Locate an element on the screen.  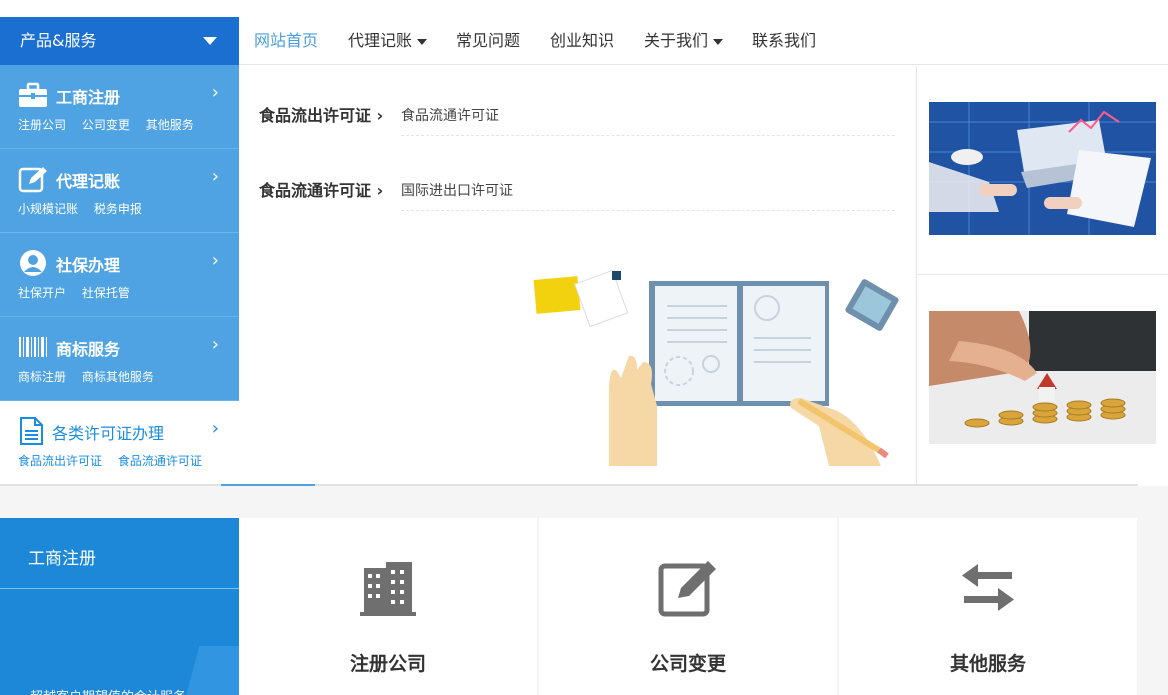
sidebar-sub-link: 社保托管 is located at coordinates (106, 293).